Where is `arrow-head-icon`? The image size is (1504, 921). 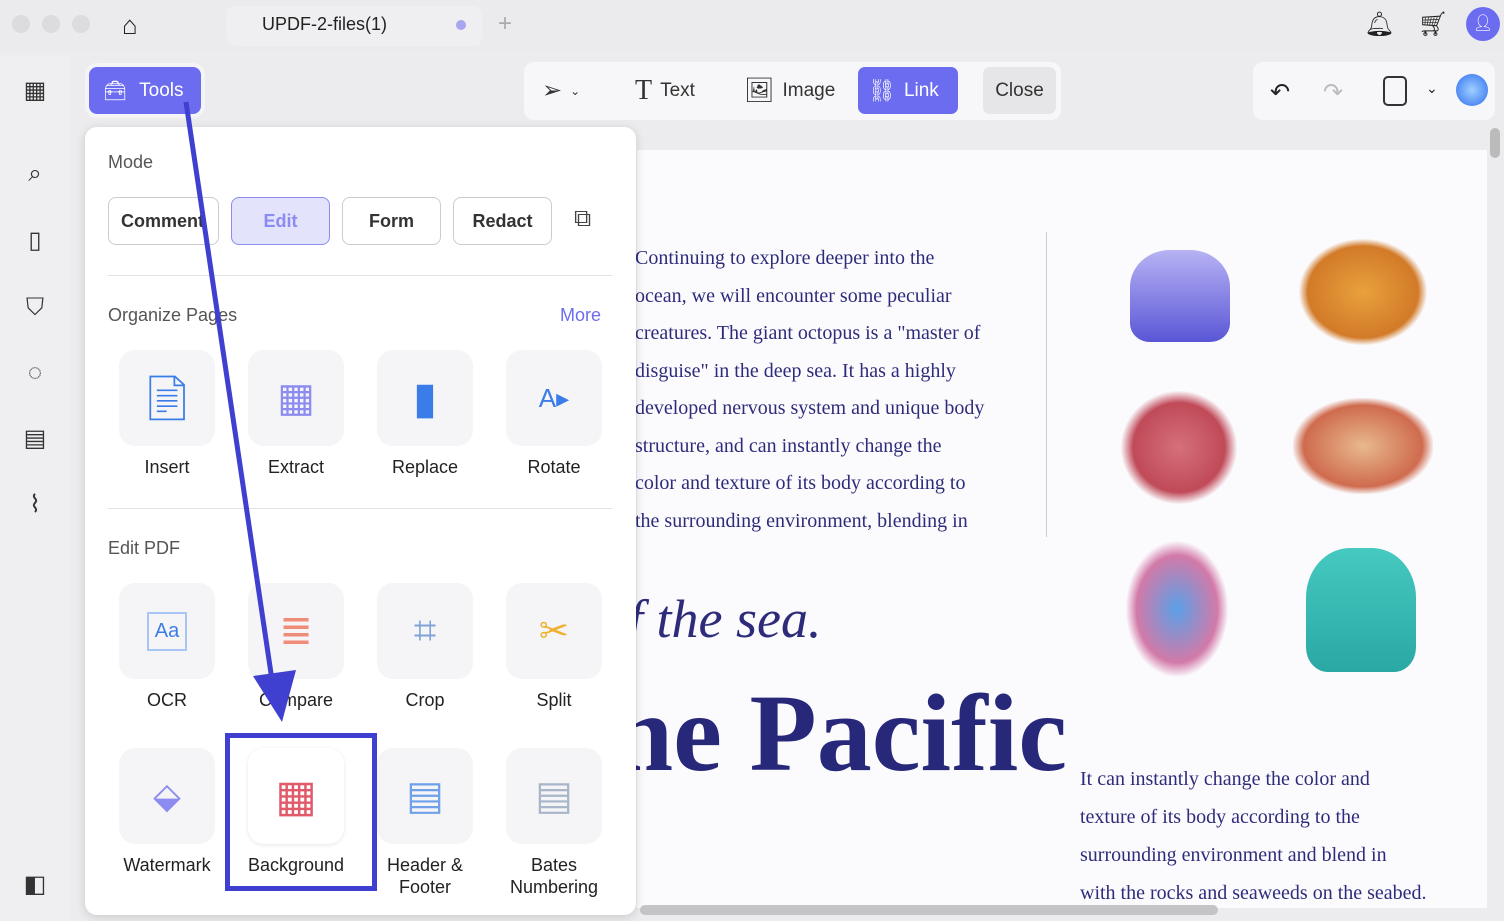 arrow-head-icon is located at coordinates (274, 696).